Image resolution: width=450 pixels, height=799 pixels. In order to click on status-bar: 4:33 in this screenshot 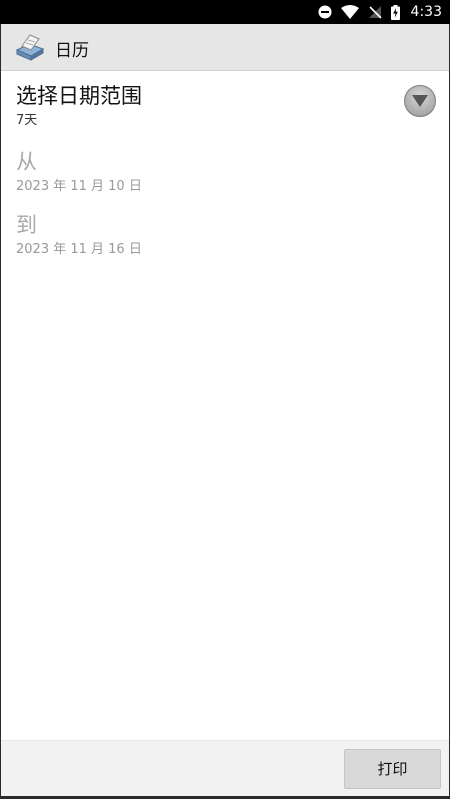, I will do `click(225, 12)`.